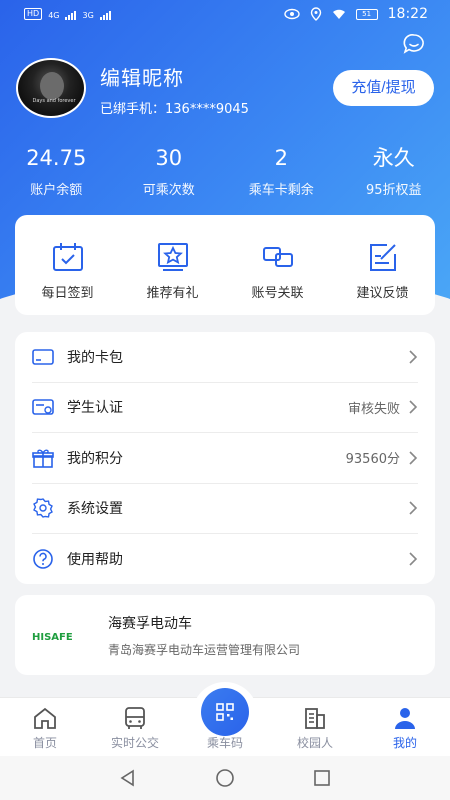 The image size is (450, 800). I want to click on referral-reward-button: 推荐有礼, so click(172, 265).